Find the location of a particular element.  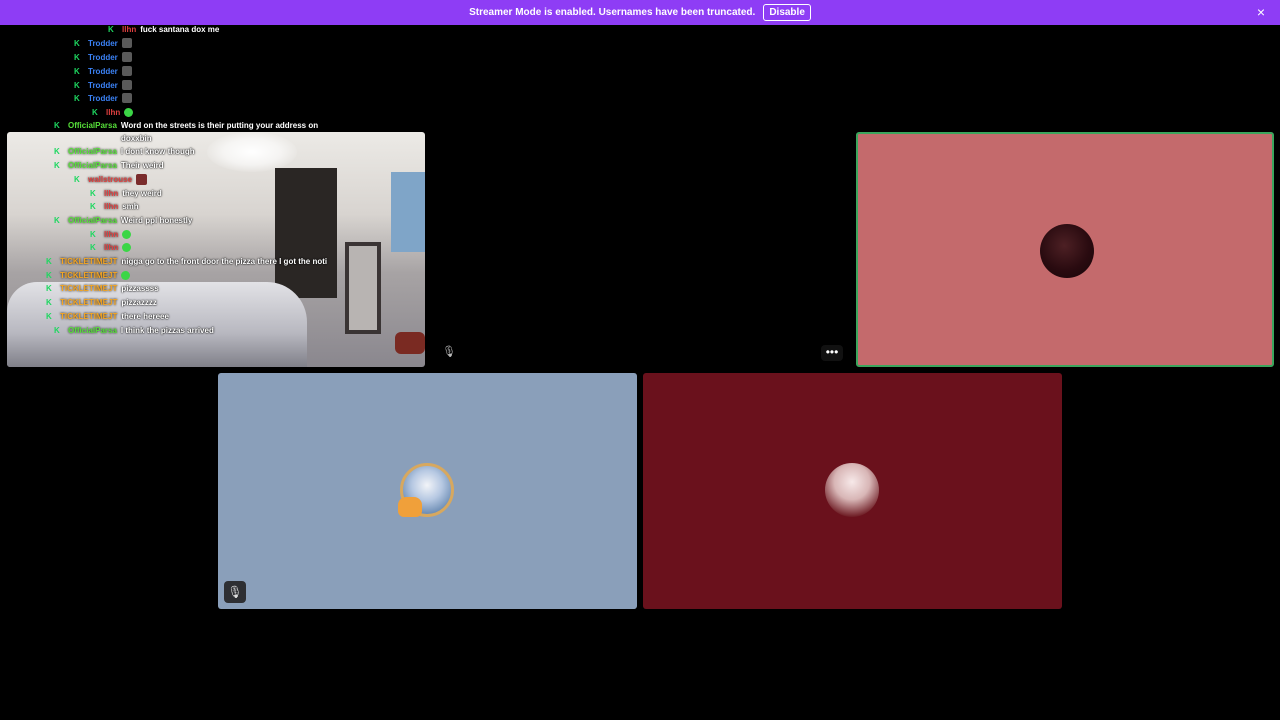

chat-message: K OfficialParsa Weird ppl honestly is located at coordinates (123, 220).